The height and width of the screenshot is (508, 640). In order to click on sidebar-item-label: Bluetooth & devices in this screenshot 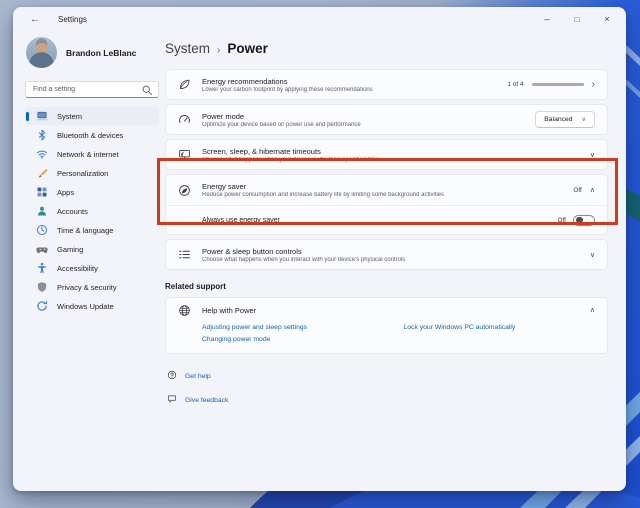, I will do `click(90, 135)`.